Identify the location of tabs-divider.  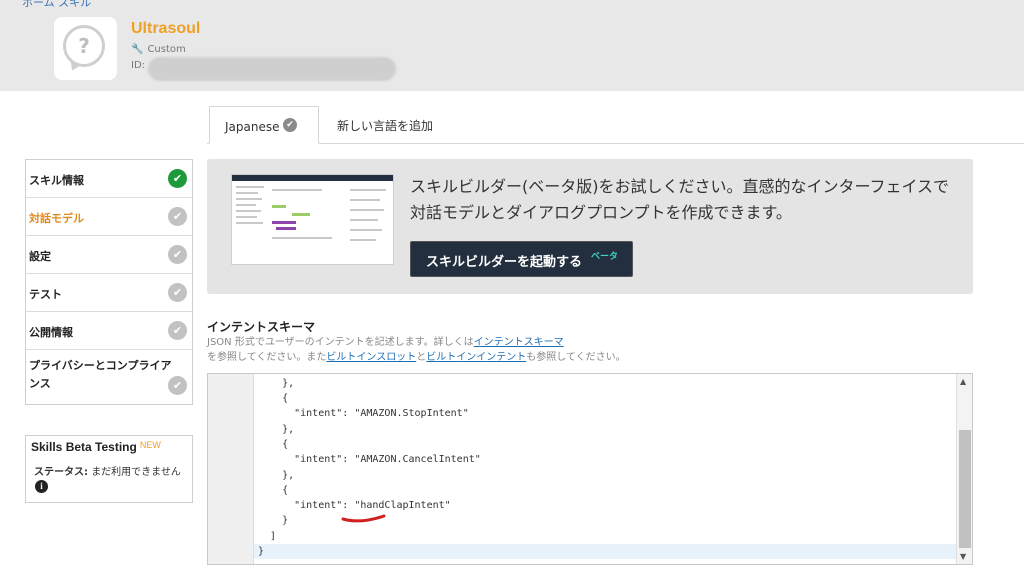
(615, 143).